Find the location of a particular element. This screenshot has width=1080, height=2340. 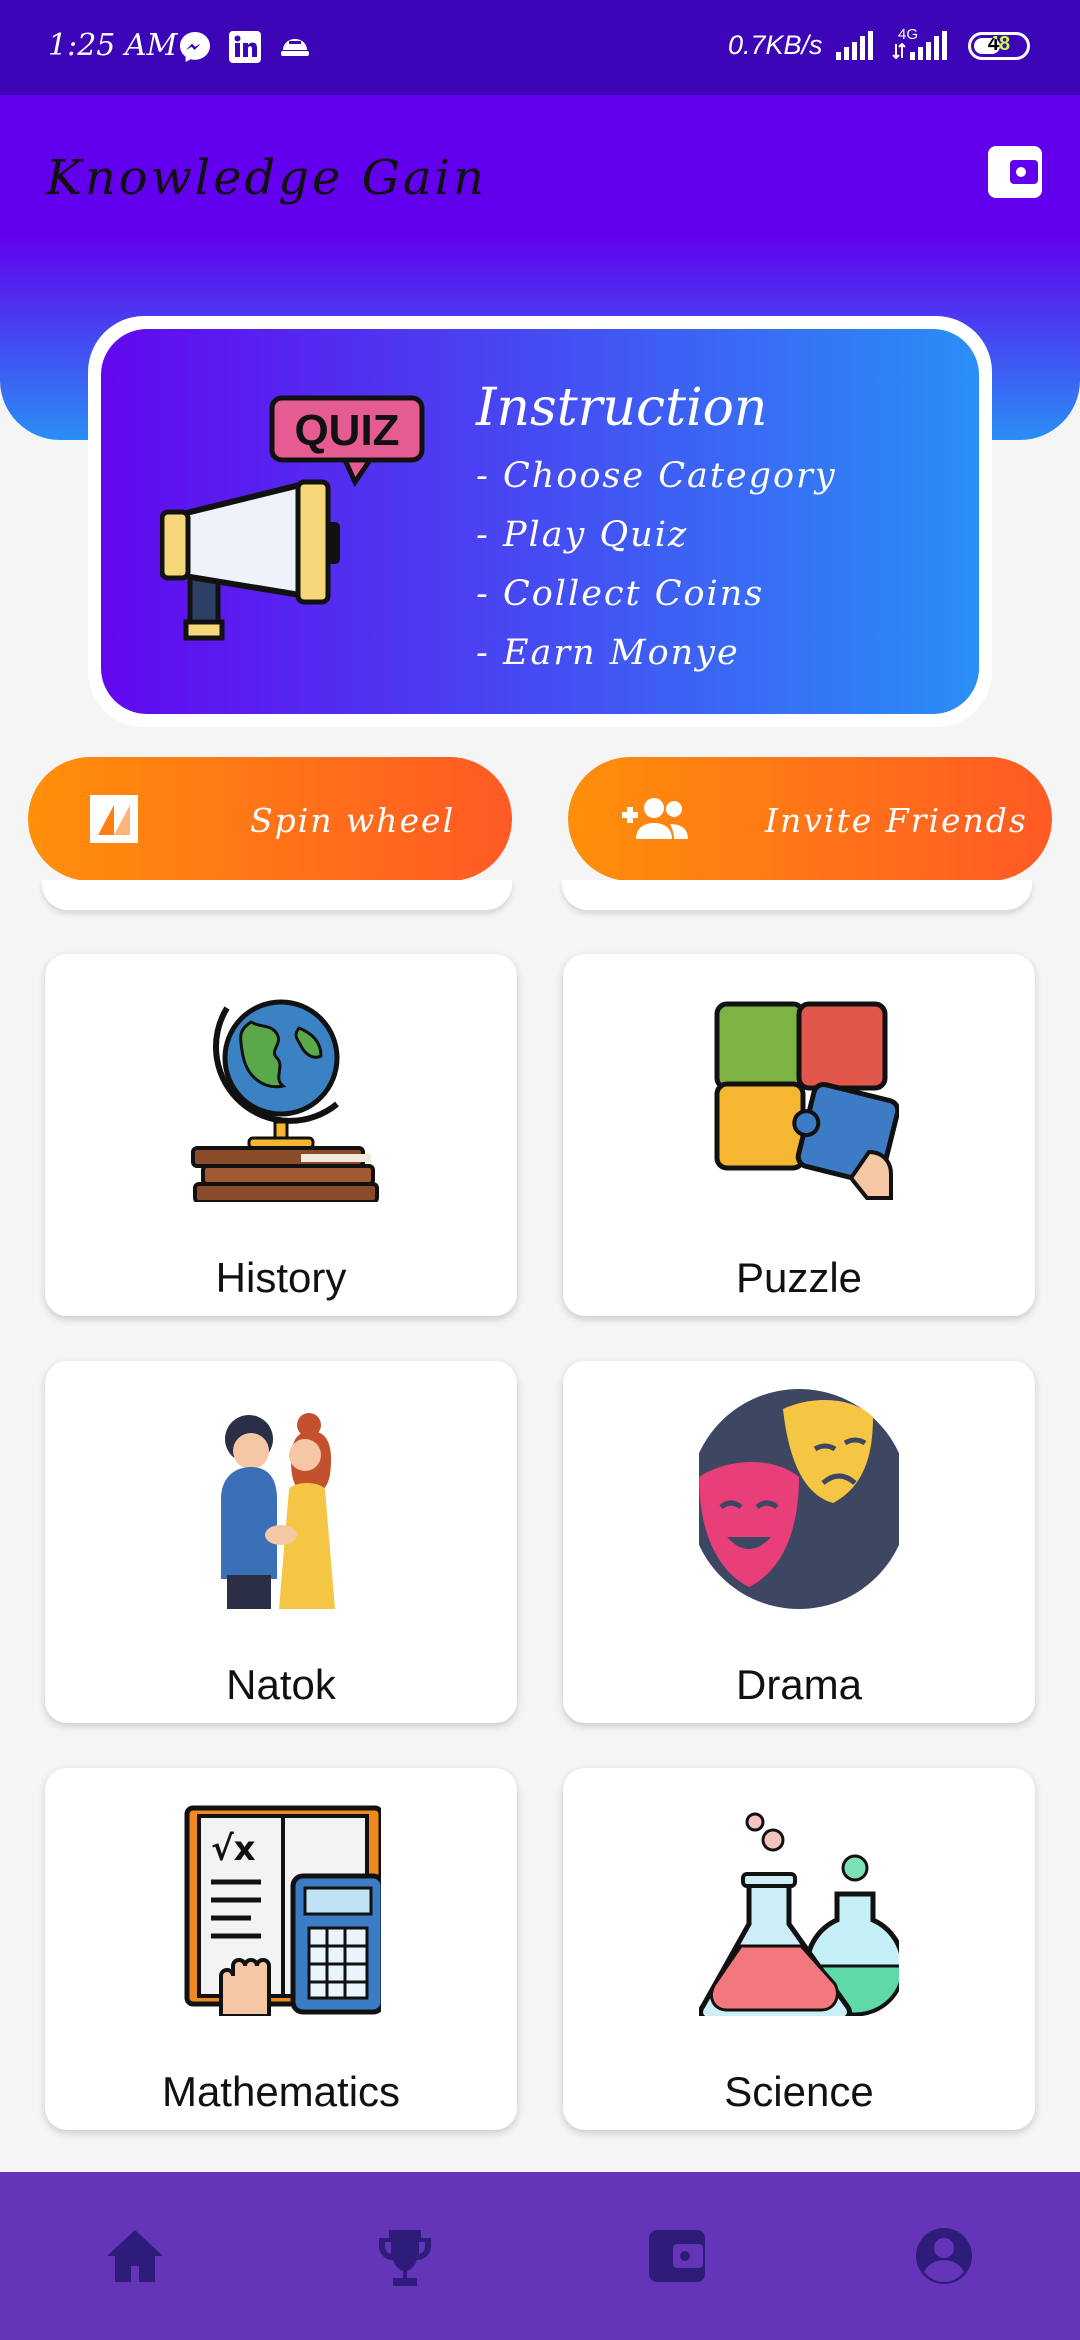

bottom-navigation is located at coordinates (540, 2256).